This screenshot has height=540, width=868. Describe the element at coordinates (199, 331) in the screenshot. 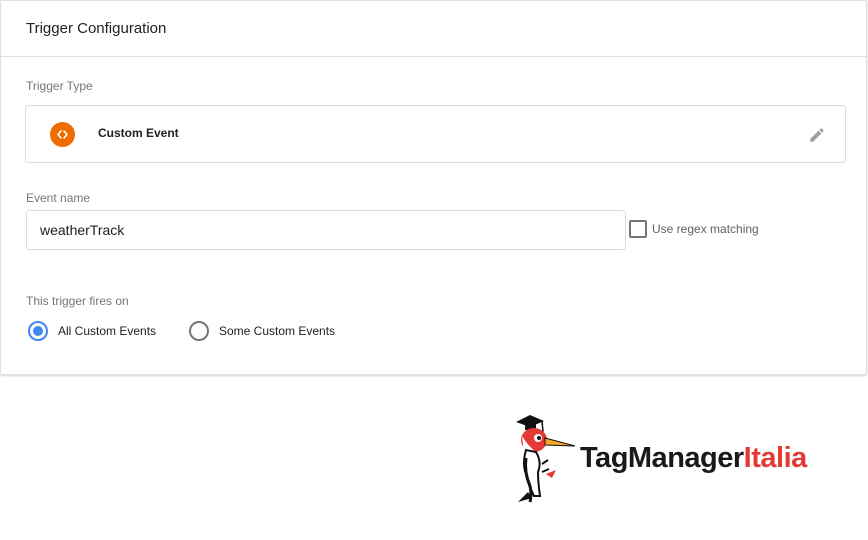

I see `radio-button-unselected` at that location.